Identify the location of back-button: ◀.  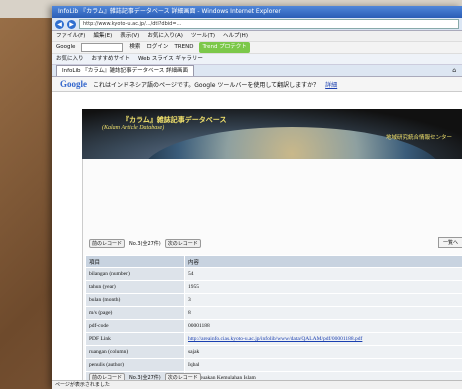
(59, 24).